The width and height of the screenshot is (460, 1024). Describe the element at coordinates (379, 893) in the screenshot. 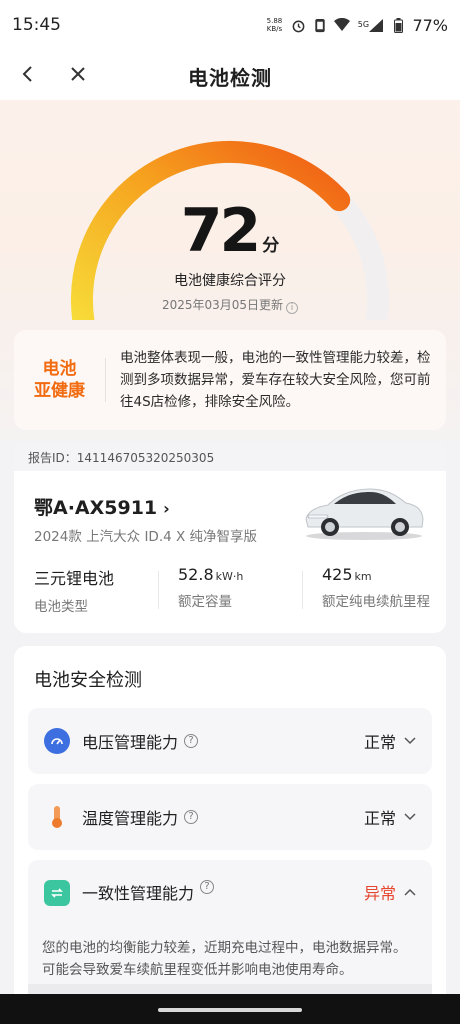

I see `status-text: 异常` at that location.